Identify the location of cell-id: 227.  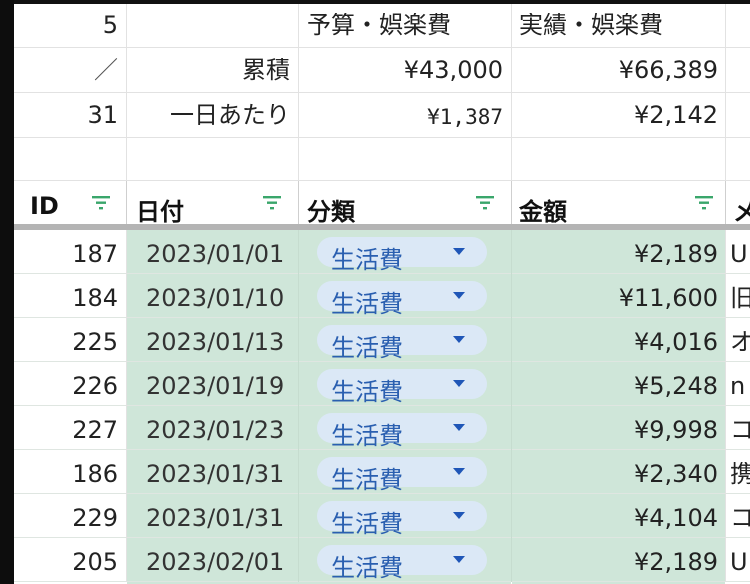
(66, 430).